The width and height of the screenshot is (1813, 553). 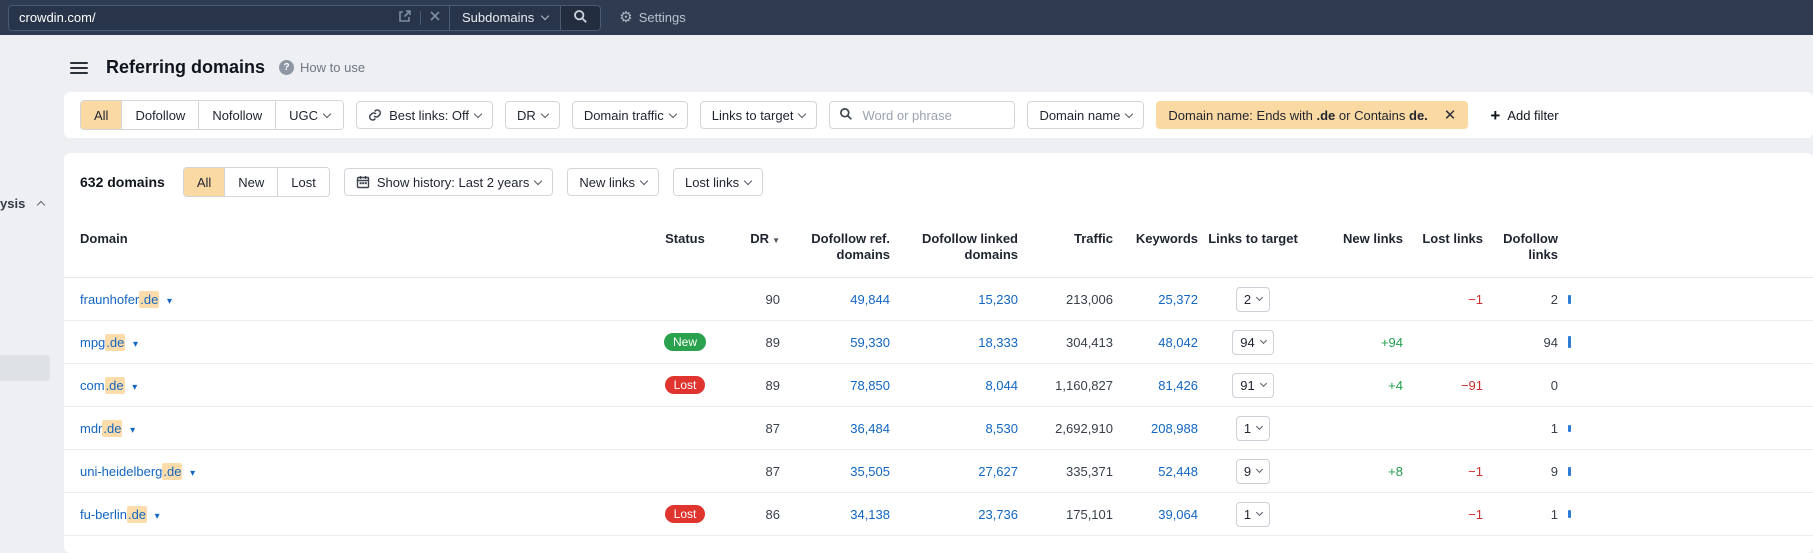 What do you see at coordinates (1084, 428) in the screenshot?
I see `traffic-cell: 2,692,910` at bounding box center [1084, 428].